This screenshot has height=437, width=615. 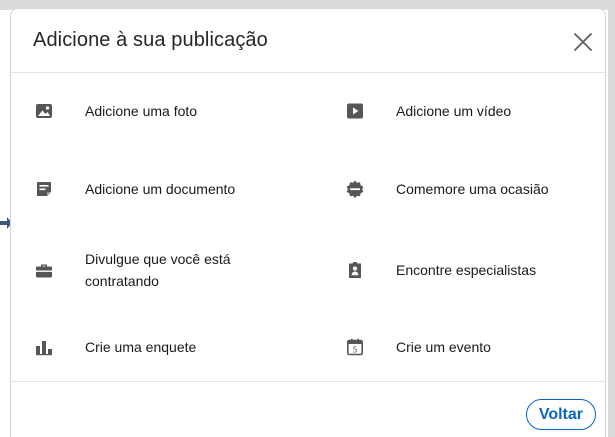 What do you see at coordinates (466, 270) in the screenshot?
I see `option-label: Encontre especialistas` at bounding box center [466, 270].